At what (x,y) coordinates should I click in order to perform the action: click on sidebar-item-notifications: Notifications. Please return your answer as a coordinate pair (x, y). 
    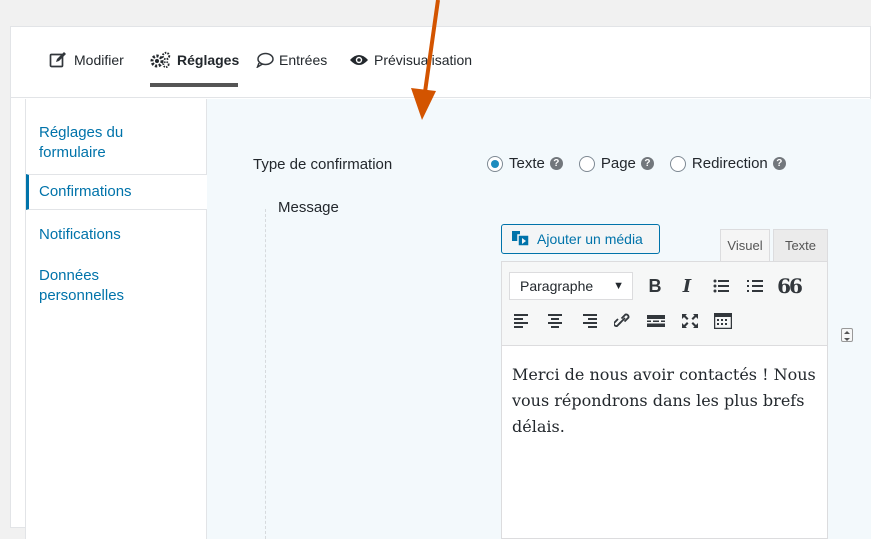
    Looking at the image, I should click on (116, 235).